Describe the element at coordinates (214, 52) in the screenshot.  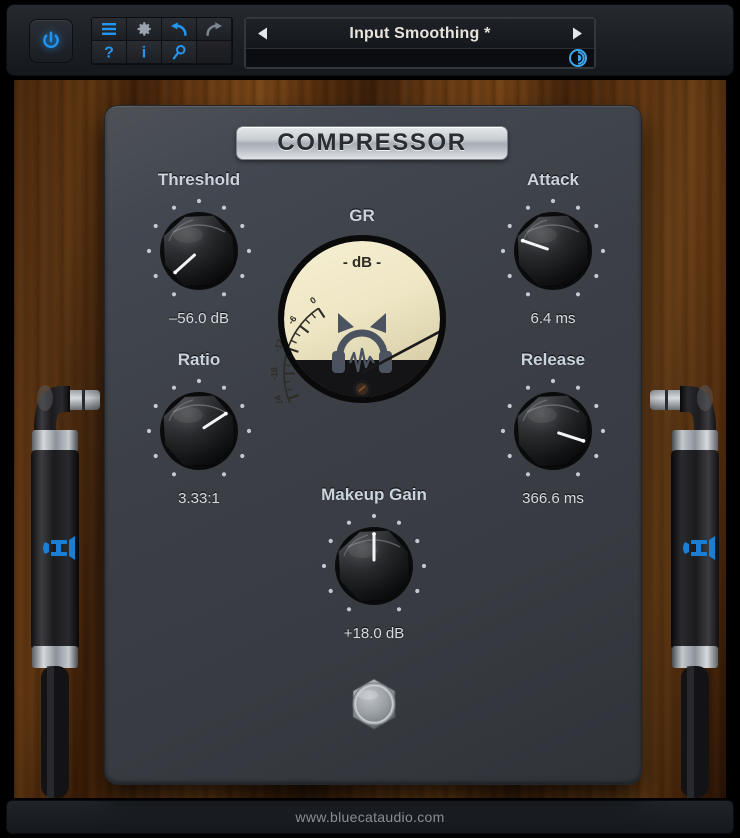
I see `toolbar-empty-slot` at that location.